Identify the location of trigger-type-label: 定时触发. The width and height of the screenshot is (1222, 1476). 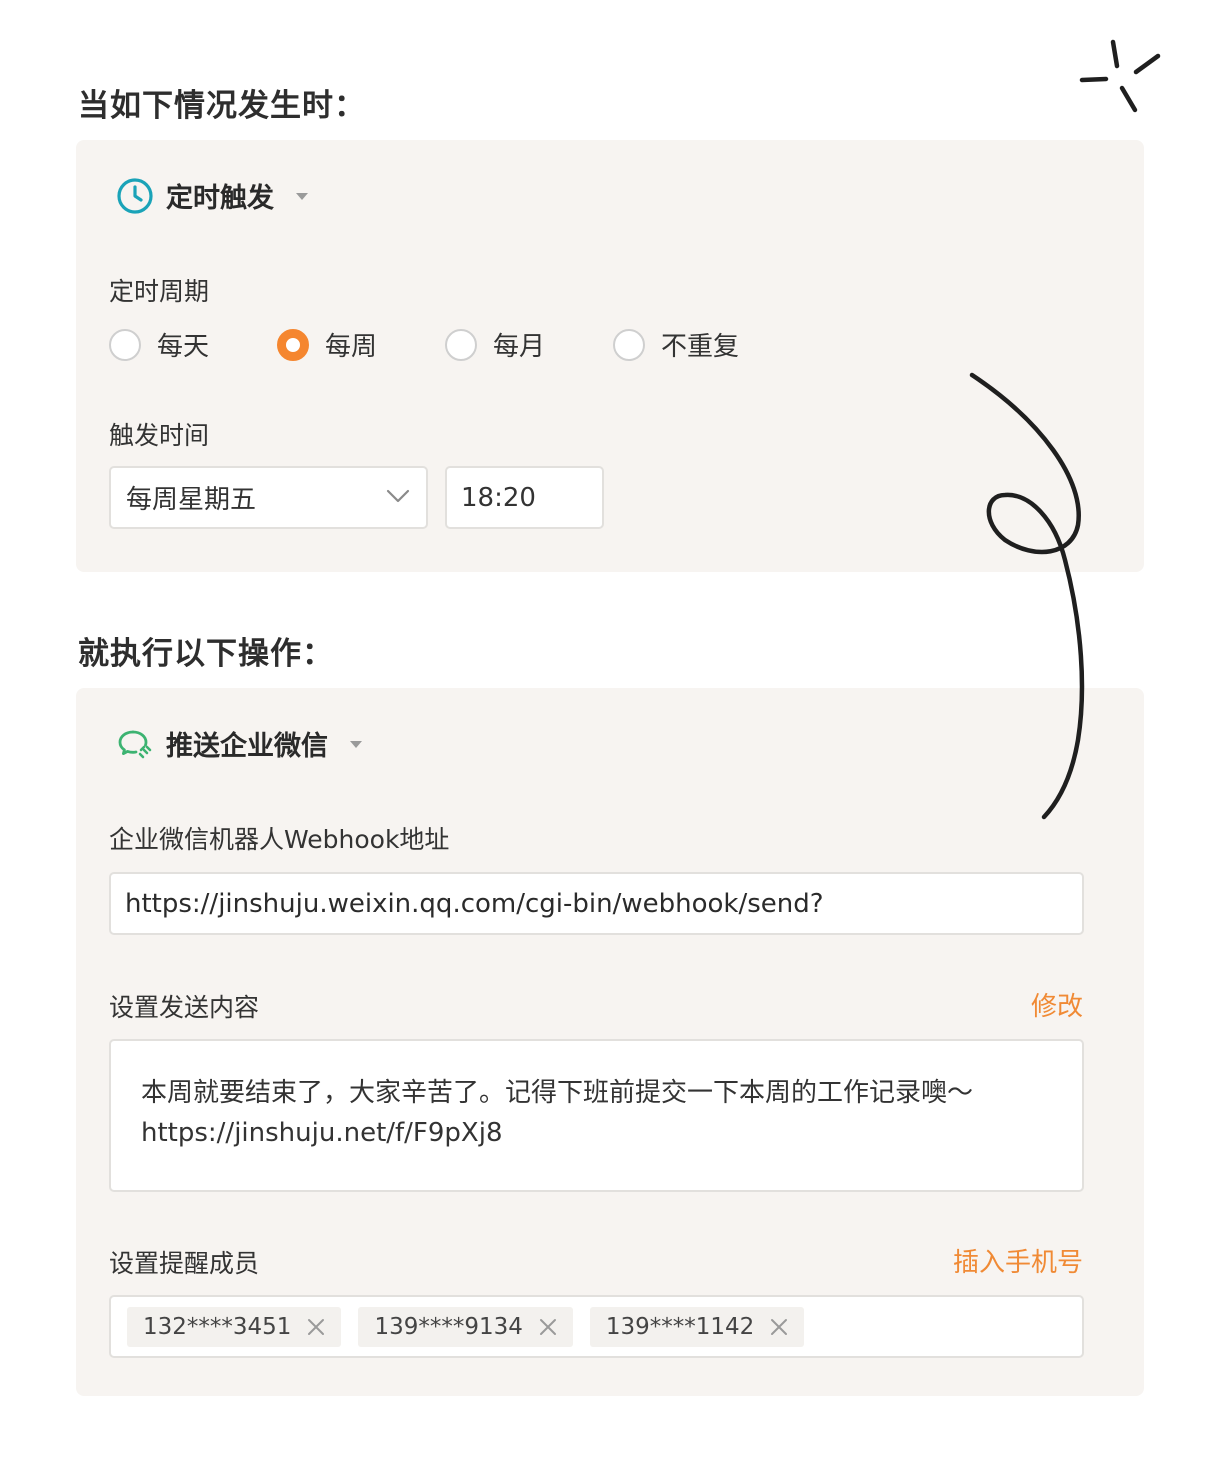
(220, 198).